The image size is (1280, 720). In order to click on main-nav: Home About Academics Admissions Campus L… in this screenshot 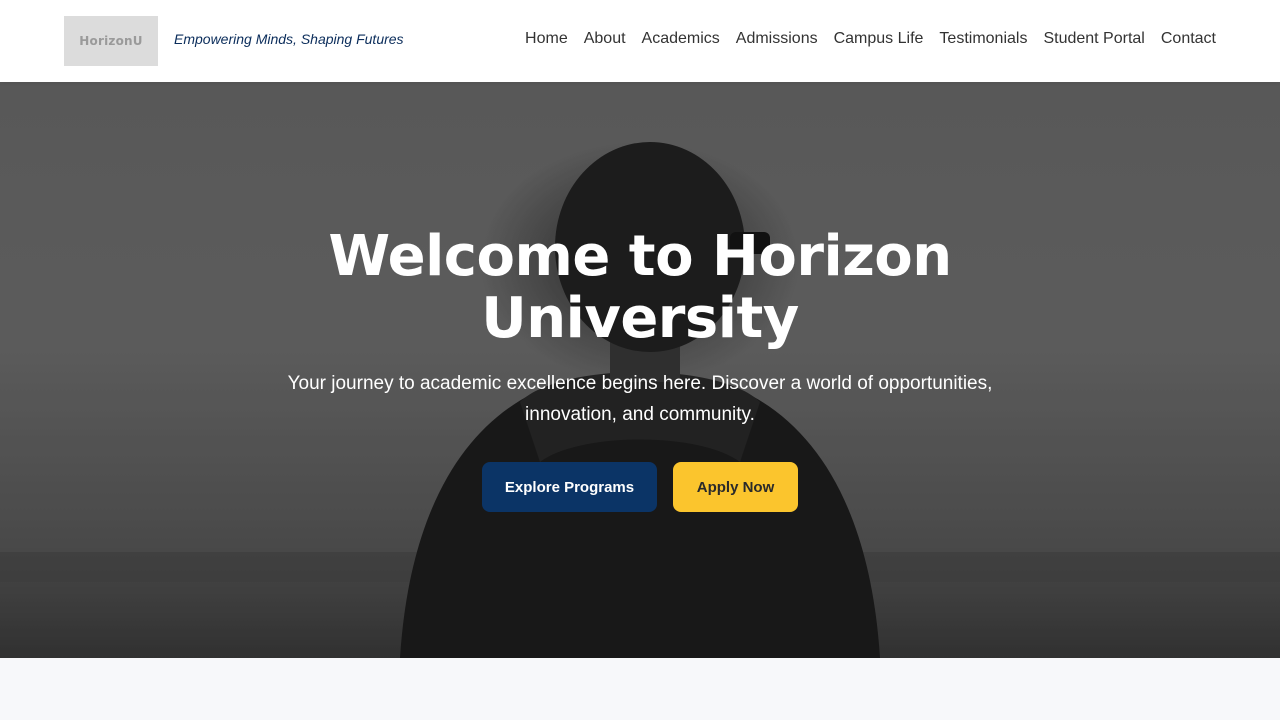, I will do `click(870, 39)`.